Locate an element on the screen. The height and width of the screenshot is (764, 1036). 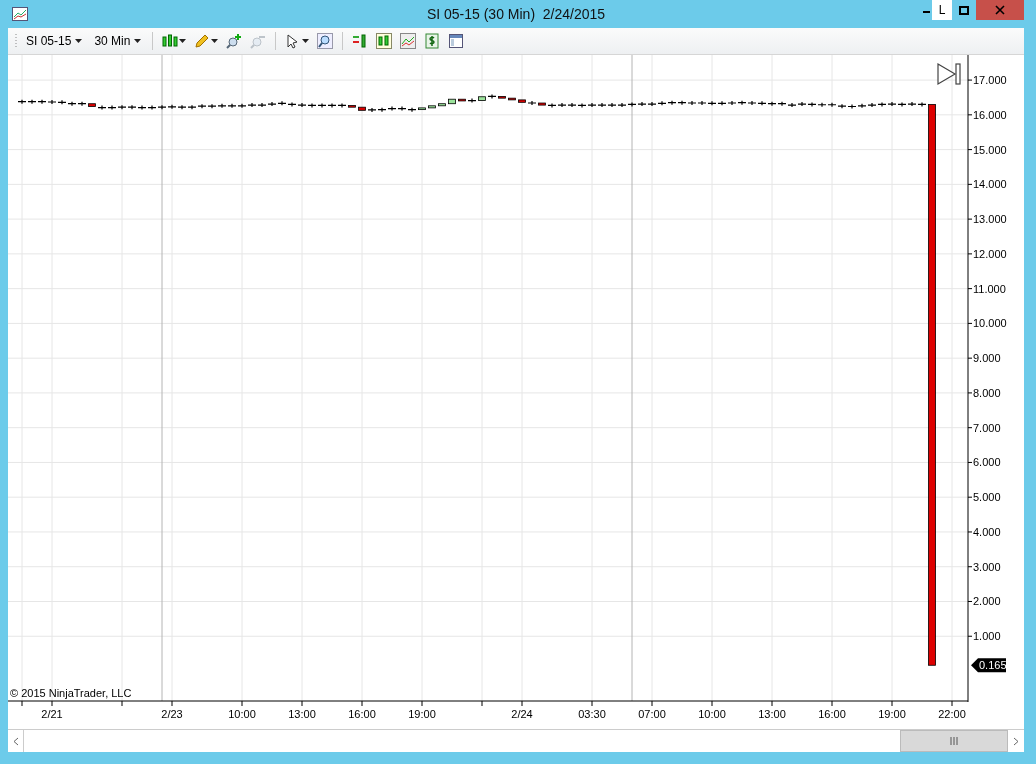
line-chart-icon is located at coordinates (408, 41).